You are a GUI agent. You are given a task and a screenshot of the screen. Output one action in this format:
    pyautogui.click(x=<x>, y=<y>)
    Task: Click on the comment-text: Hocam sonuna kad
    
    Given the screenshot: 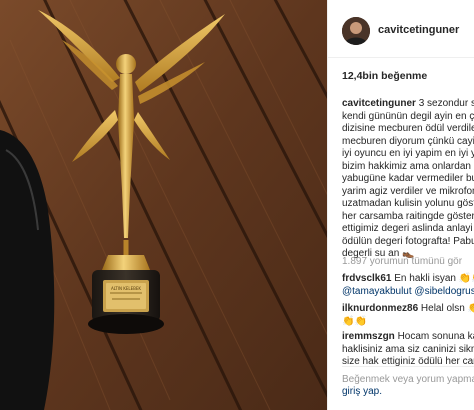 What is the action you would take?
    pyautogui.click(x=435, y=336)
    